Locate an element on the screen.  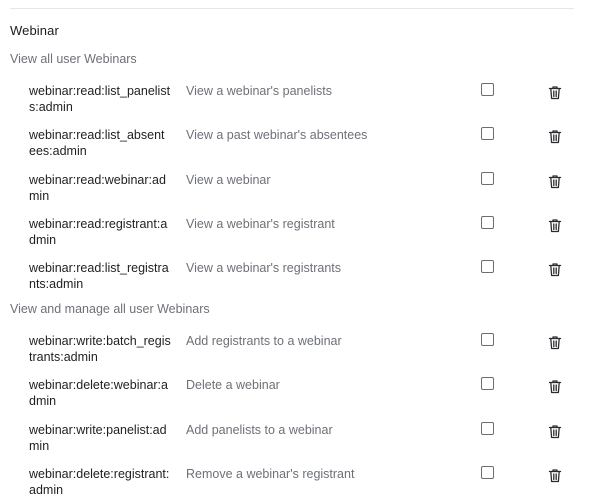
scope-name: webinar:read:webinar:admin is located at coordinates (97, 188).